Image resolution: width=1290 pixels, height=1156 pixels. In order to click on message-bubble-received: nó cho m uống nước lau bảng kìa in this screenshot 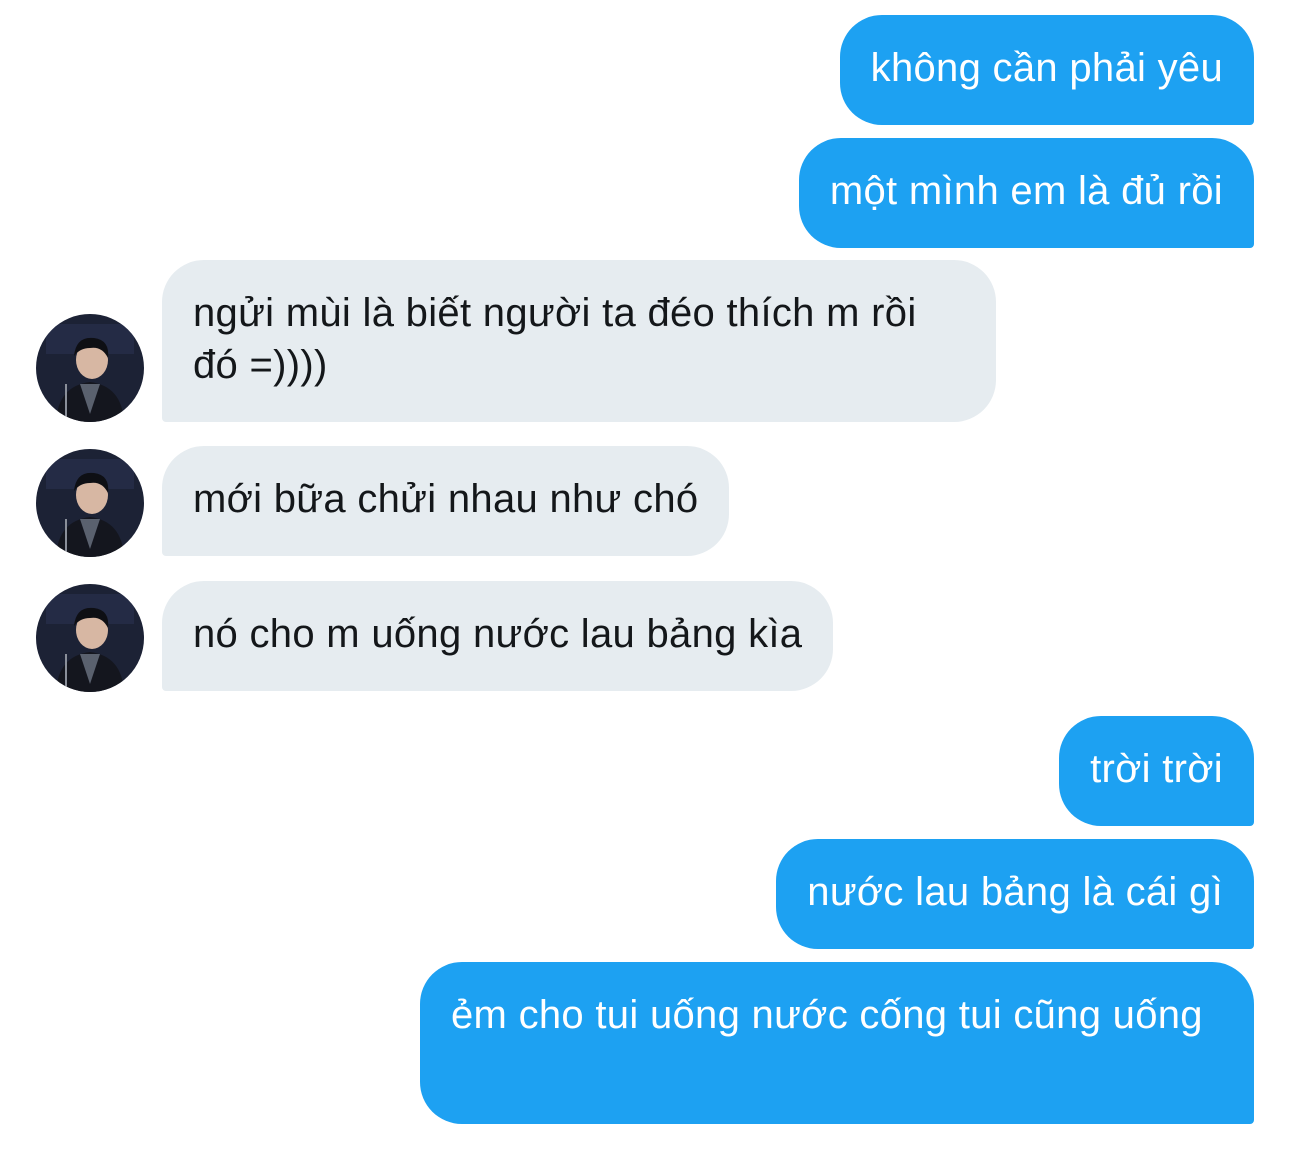, I will do `click(498, 636)`.